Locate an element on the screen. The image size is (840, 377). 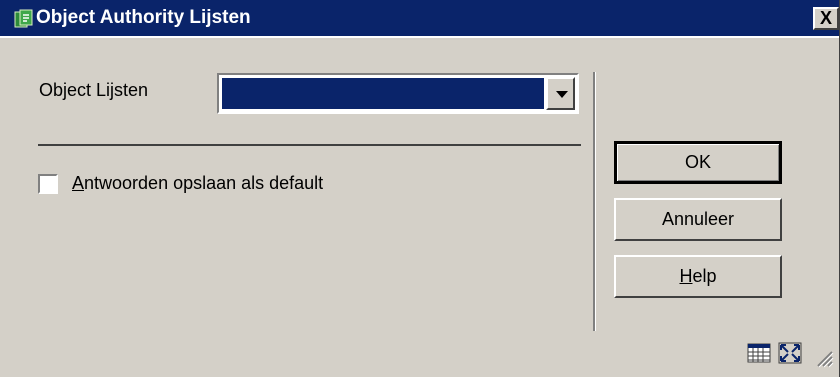
close-button: X is located at coordinates (826, 18).